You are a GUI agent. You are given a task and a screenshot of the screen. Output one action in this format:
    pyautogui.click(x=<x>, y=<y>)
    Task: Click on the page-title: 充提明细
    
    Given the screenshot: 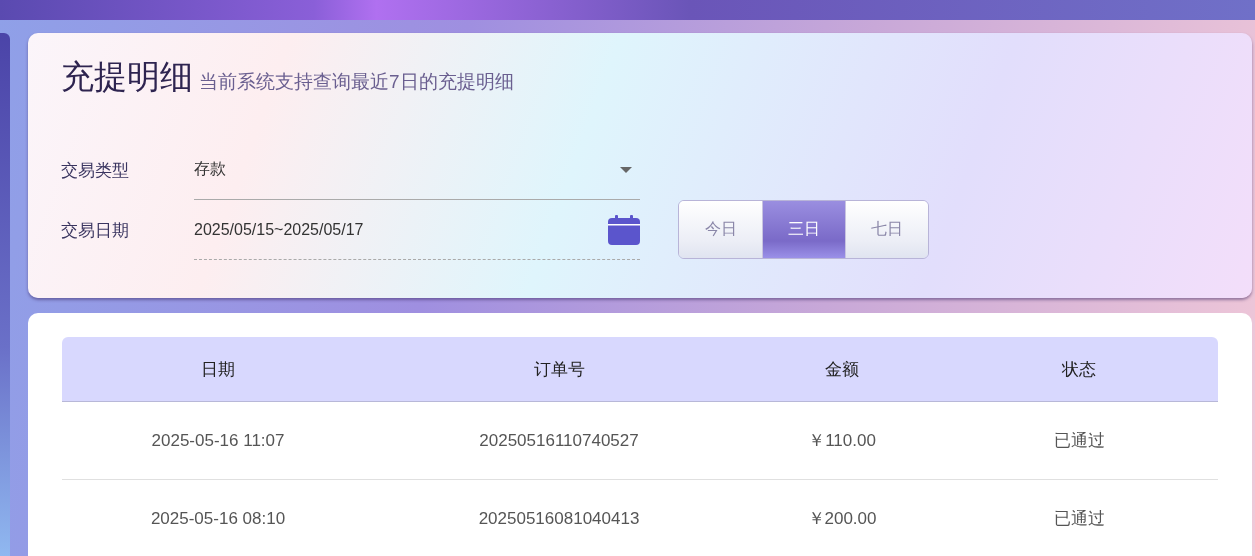 What is the action you would take?
    pyautogui.click(x=127, y=77)
    